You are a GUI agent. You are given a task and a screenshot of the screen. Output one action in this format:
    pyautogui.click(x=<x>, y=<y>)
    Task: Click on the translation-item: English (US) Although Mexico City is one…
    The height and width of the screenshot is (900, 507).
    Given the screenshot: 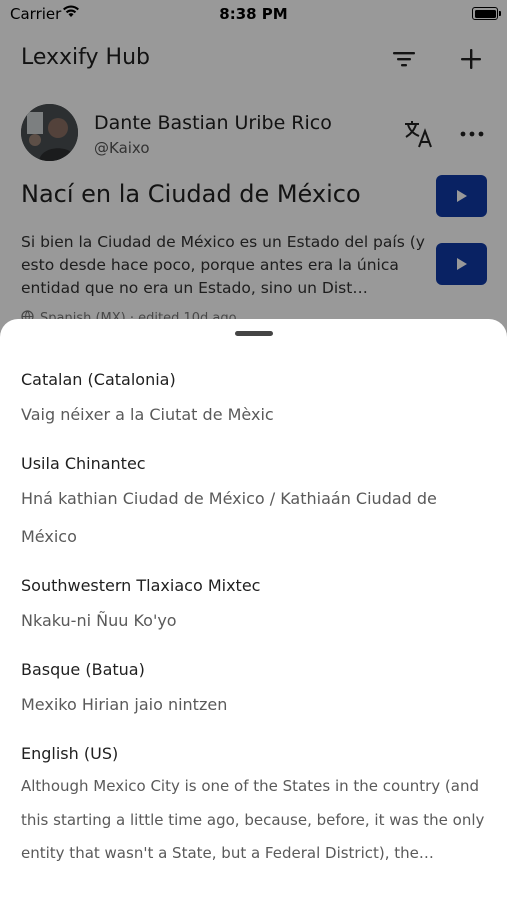 What is the action you would take?
    pyautogui.click(x=254, y=805)
    